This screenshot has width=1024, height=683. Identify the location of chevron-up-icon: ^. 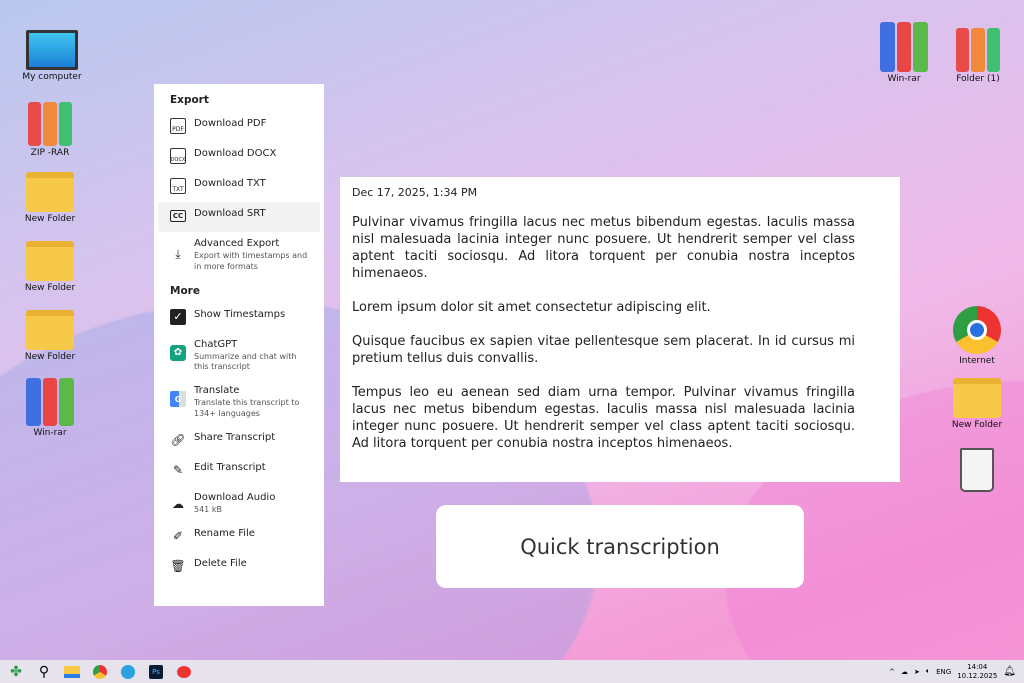
(892, 672).